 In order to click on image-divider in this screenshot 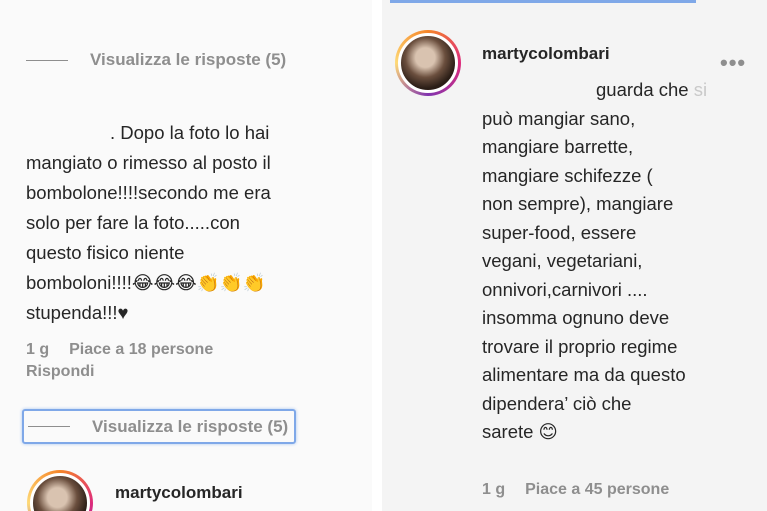, I will do `click(377, 255)`.